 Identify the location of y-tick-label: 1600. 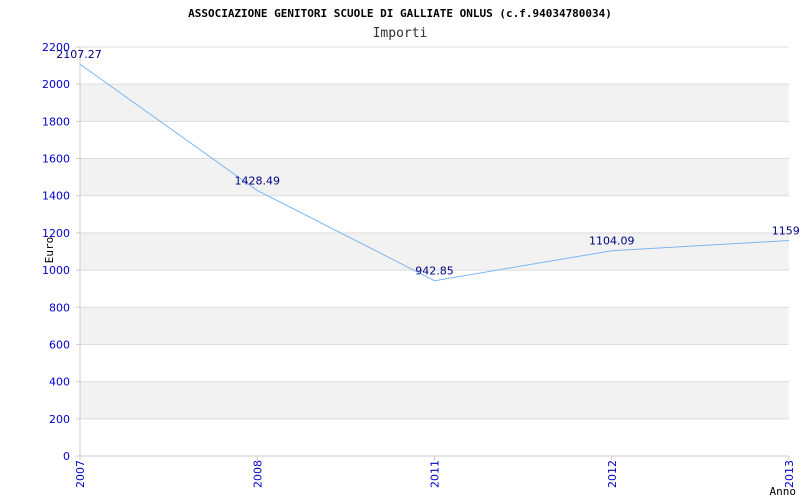
(56, 159).